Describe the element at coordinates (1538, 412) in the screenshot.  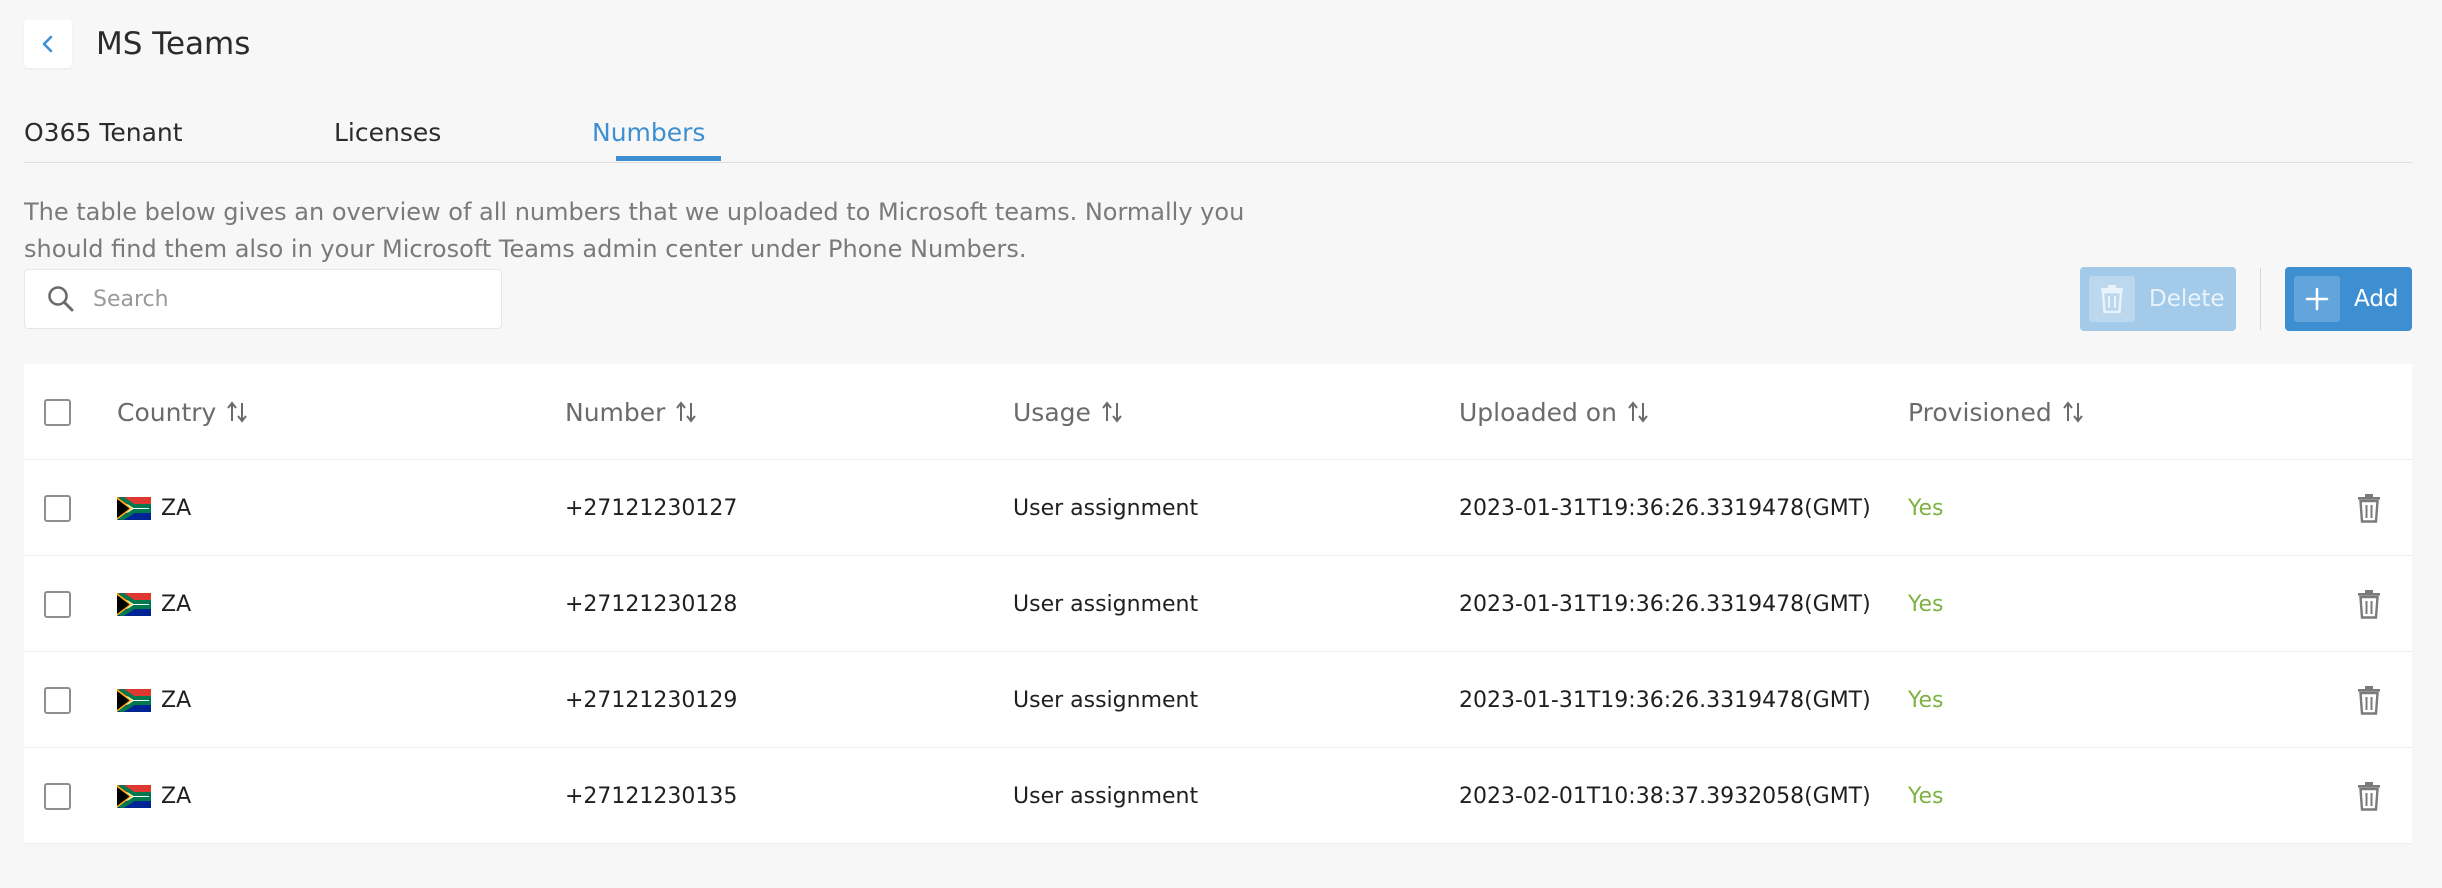
I see `column-header-label: Uploaded on` at that location.